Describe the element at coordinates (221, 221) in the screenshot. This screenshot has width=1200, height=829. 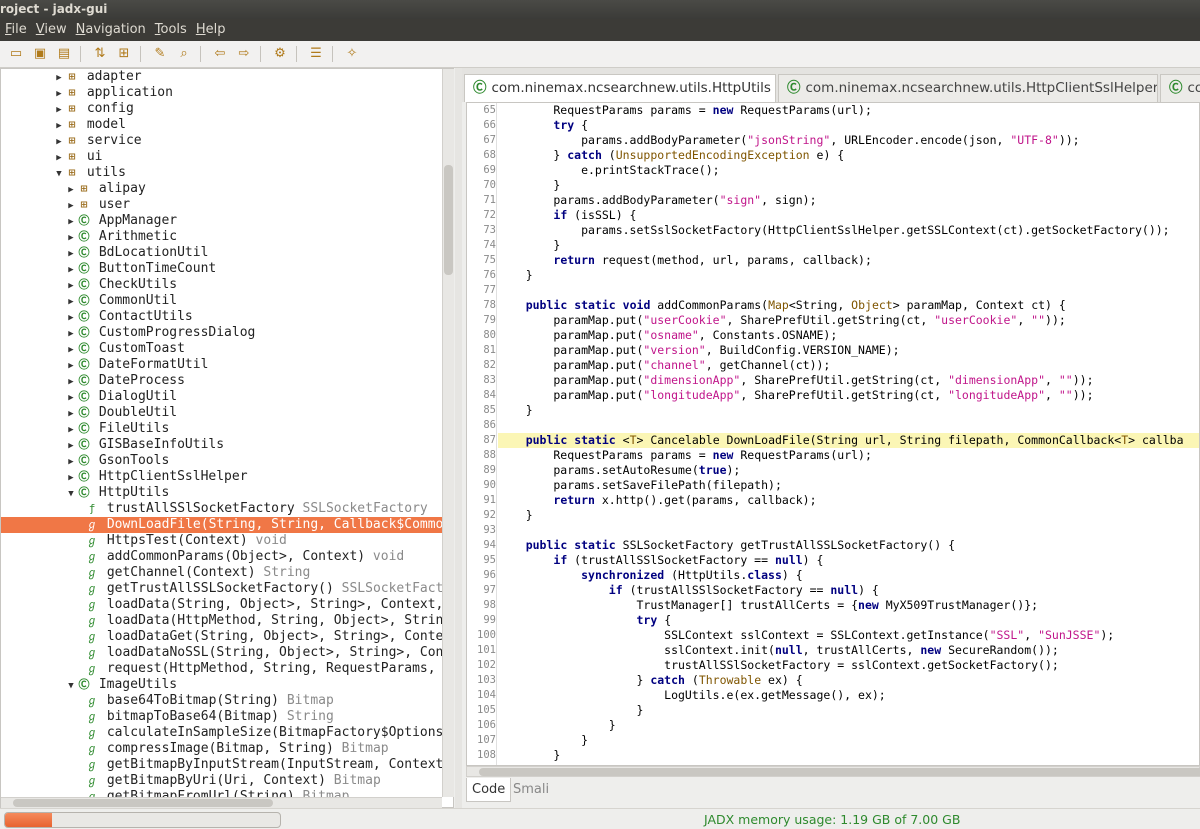
I see `tree-class-item: ▶ Ⓒ AppManager` at that location.